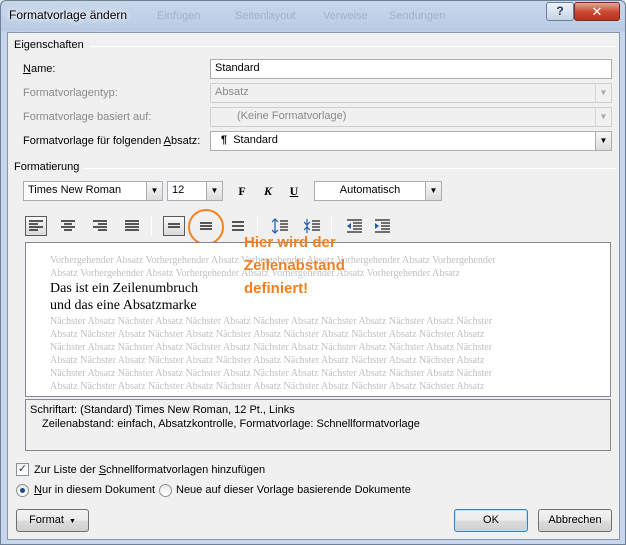  What do you see at coordinates (124, 288) in the screenshot?
I see `preview-sample-line: Das ist ein Zeilenumbruch` at bounding box center [124, 288].